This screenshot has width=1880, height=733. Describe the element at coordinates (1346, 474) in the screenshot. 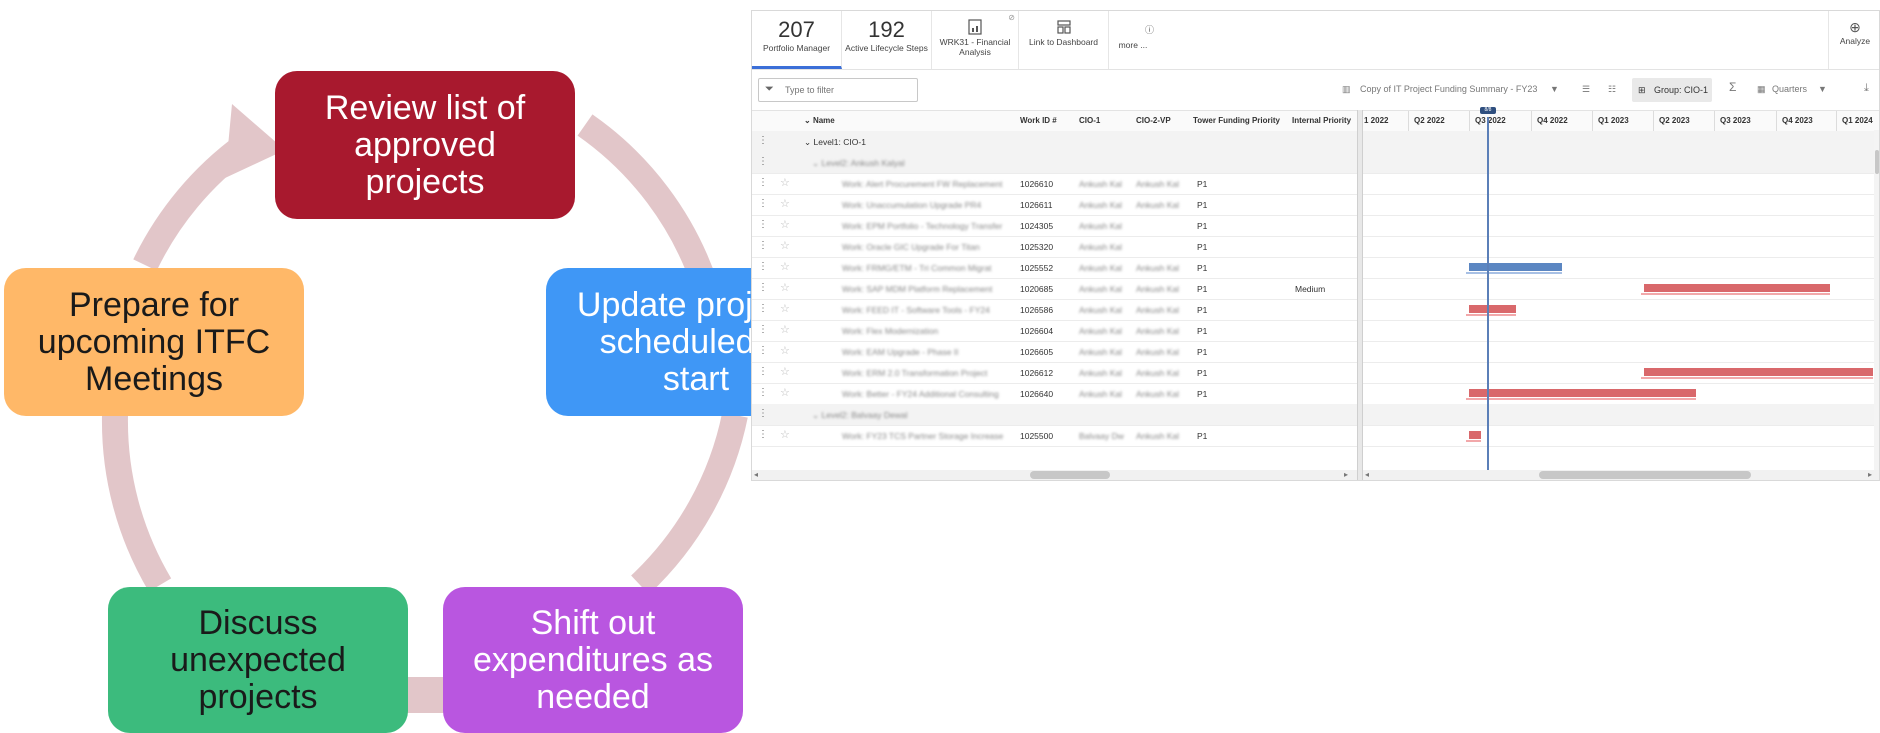

I see `scroll-right-icon: ▸` at that location.